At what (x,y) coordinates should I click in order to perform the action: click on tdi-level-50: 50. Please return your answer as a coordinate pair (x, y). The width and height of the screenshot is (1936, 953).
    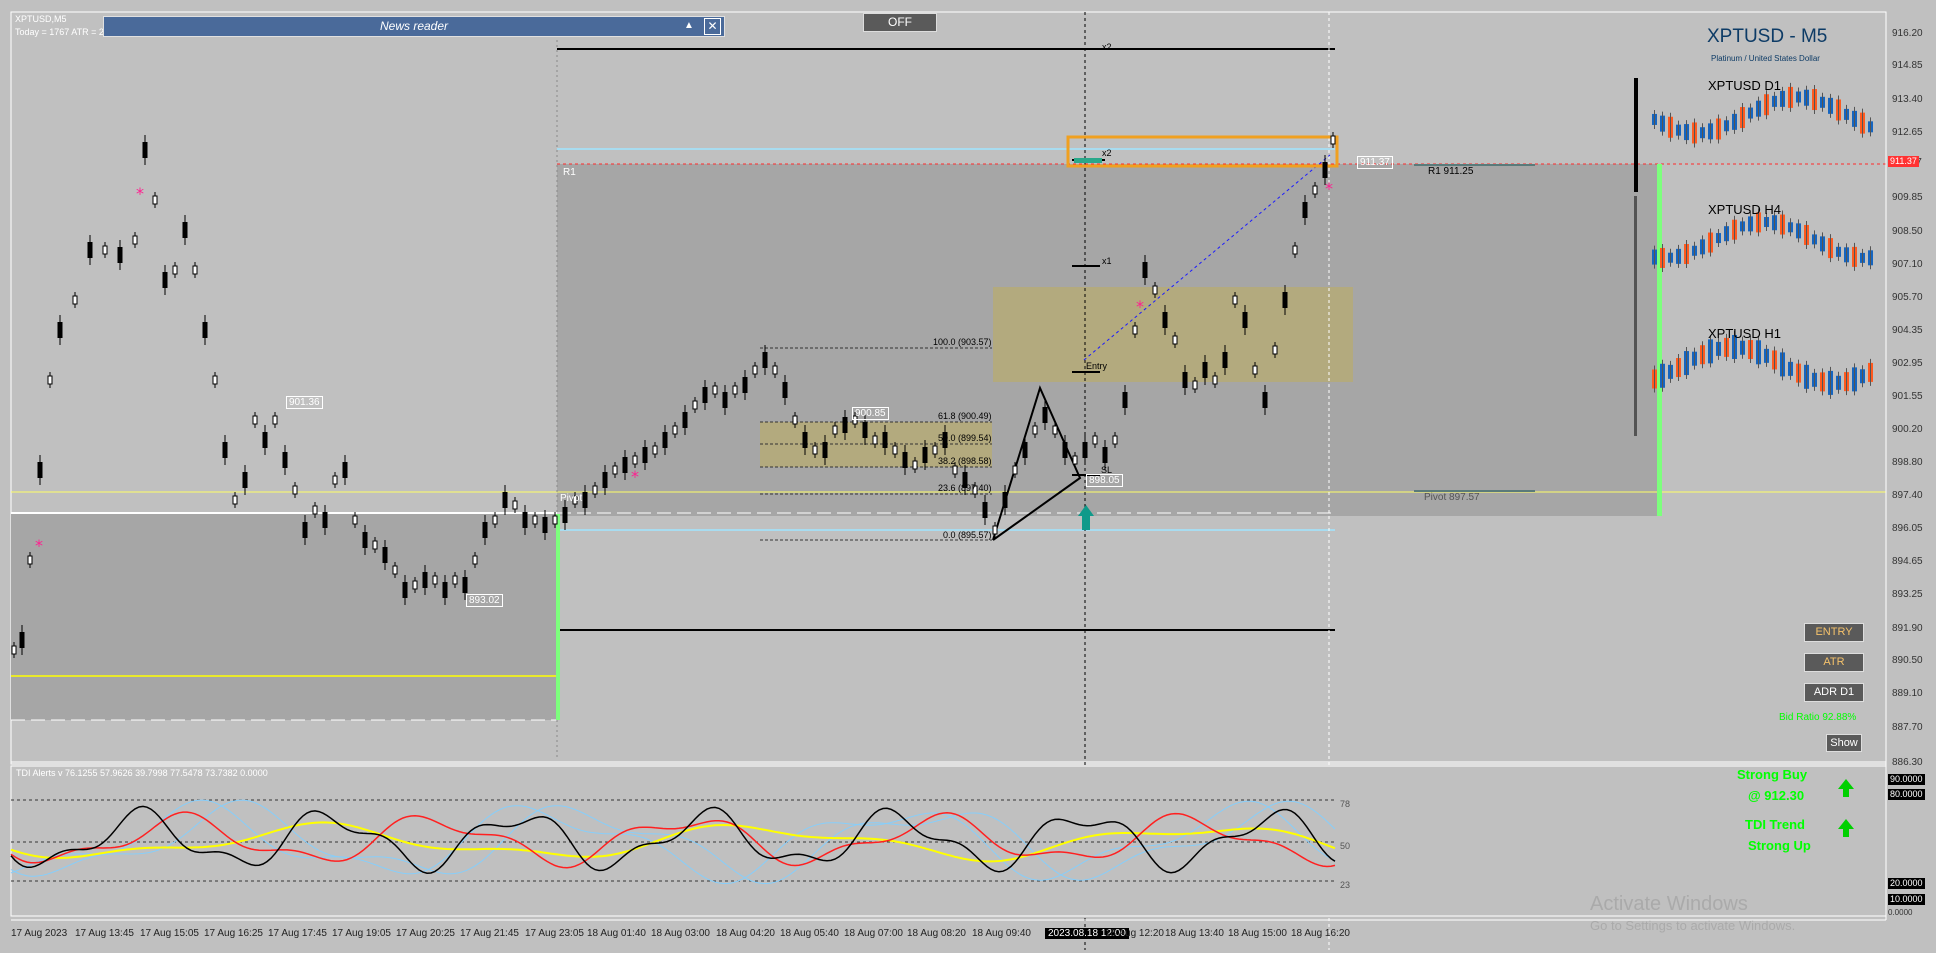
    Looking at the image, I should click on (1345, 846).